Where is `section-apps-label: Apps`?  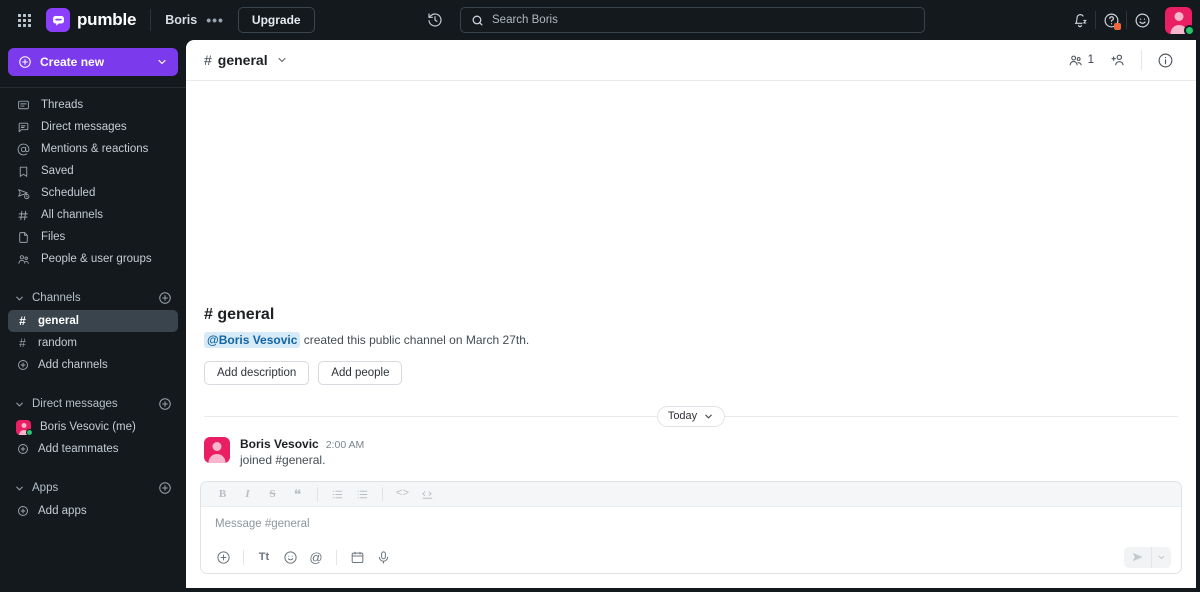 section-apps-label: Apps is located at coordinates (45, 488).